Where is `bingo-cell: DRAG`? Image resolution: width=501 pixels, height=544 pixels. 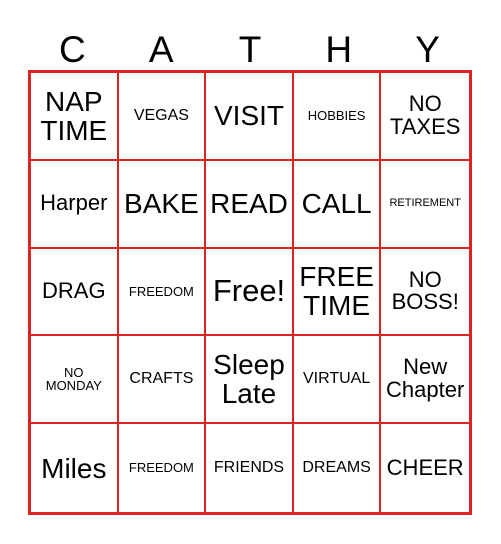
bingo-cell: DRAG is located at coordinates (75, 292).